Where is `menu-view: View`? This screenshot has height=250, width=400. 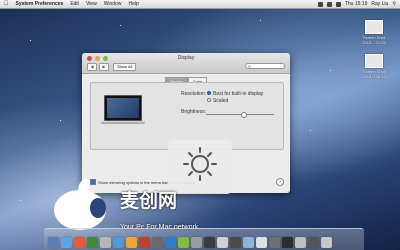
menu-view: View is located at coordinates (91, 4).